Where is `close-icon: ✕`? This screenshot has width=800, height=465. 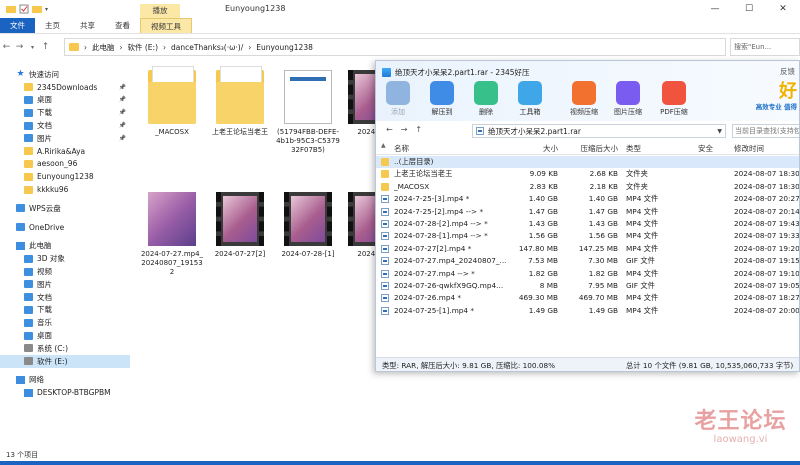 close-icon: ✕ is located at coordinates (783, 9).